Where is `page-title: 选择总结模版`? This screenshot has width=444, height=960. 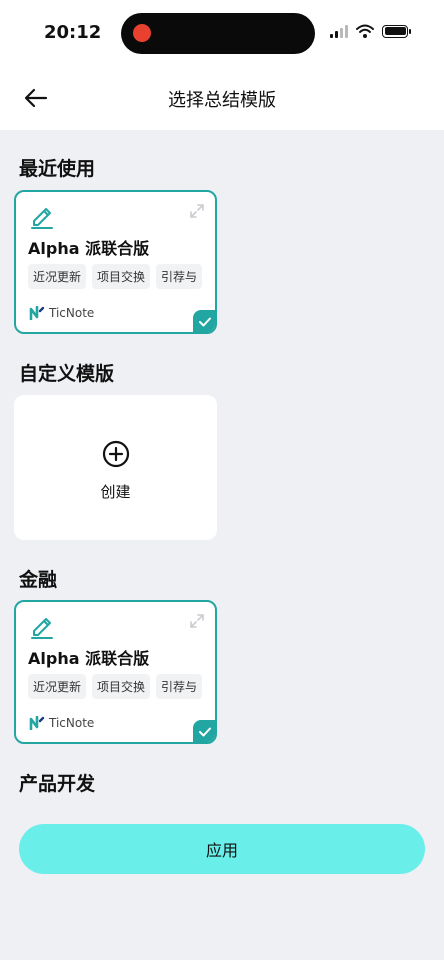 page-title: 选择总结模版 is located at coordinates (222, 100).